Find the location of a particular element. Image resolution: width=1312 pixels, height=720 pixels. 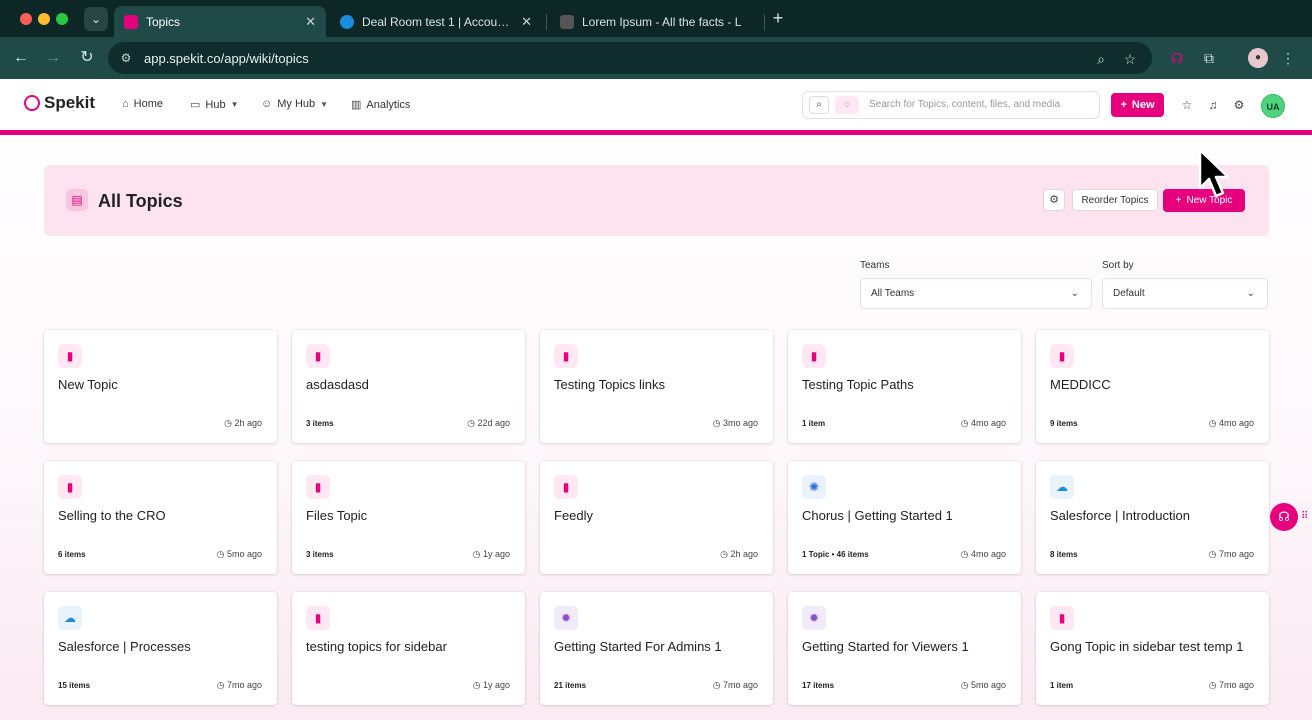

site-settings-icon: ⚙ is located at coordinates (126, 58).